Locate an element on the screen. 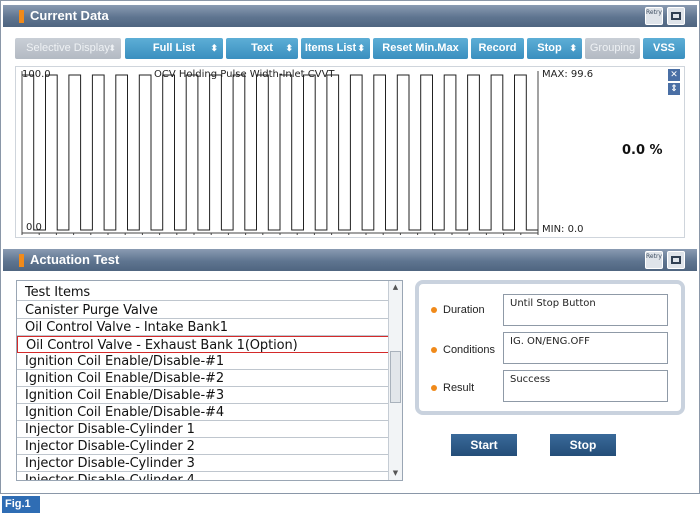 This screenshot has width=700, height=514. list-item: Injector Disable-Cylinder 2 is located at coordinates (203, 446).